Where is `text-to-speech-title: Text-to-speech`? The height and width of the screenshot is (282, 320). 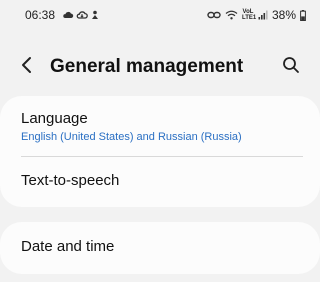 text-to-speech-title: Text-to-speech is located at coordinates (70, 180).